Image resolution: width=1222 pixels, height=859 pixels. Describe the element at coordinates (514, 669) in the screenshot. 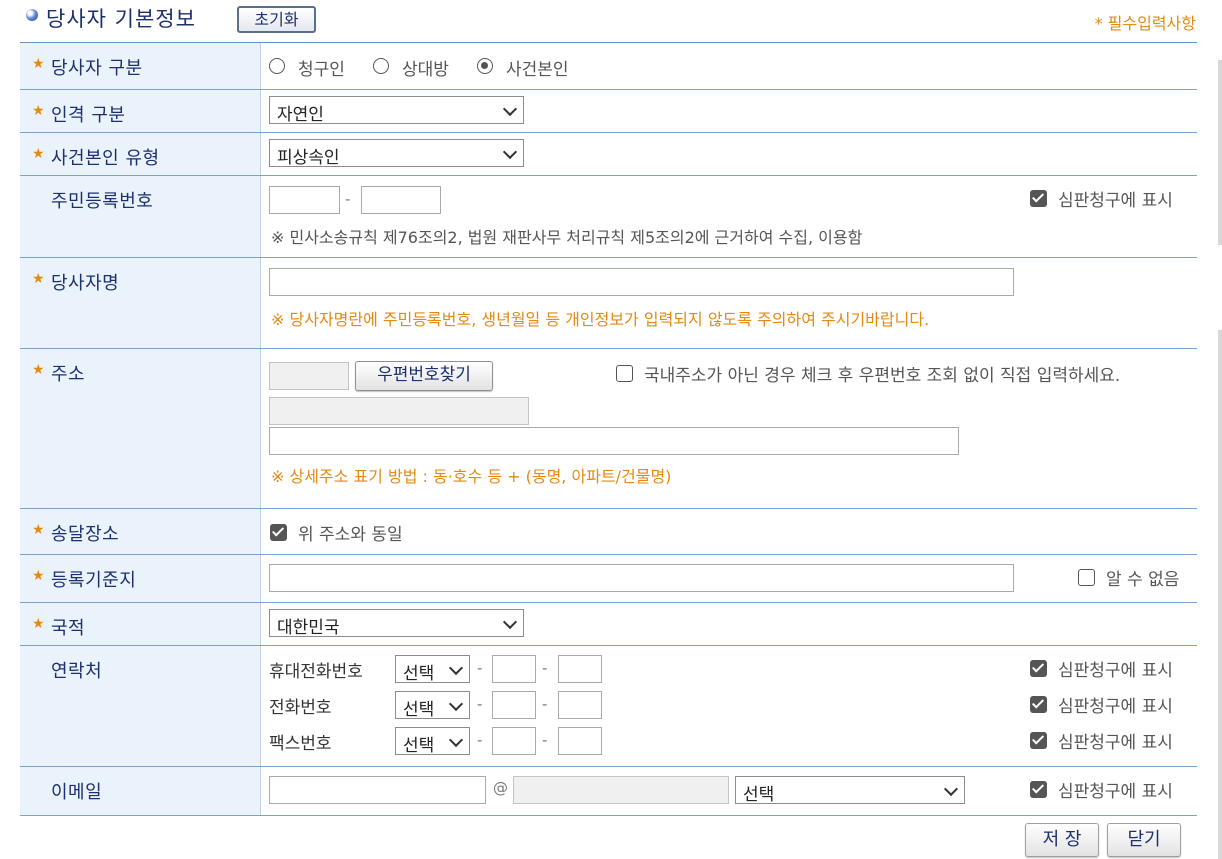

I see `mobile-mid-input` at that location.